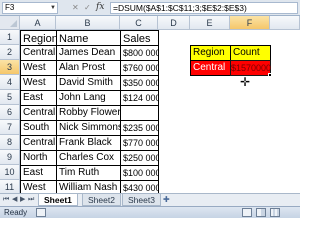  Describe the element at coordinates (204, 8) in the screenshot. I see `formula-input: =DSUM($A$1:$C$11;3;$E$2:$E$3)` at that location.